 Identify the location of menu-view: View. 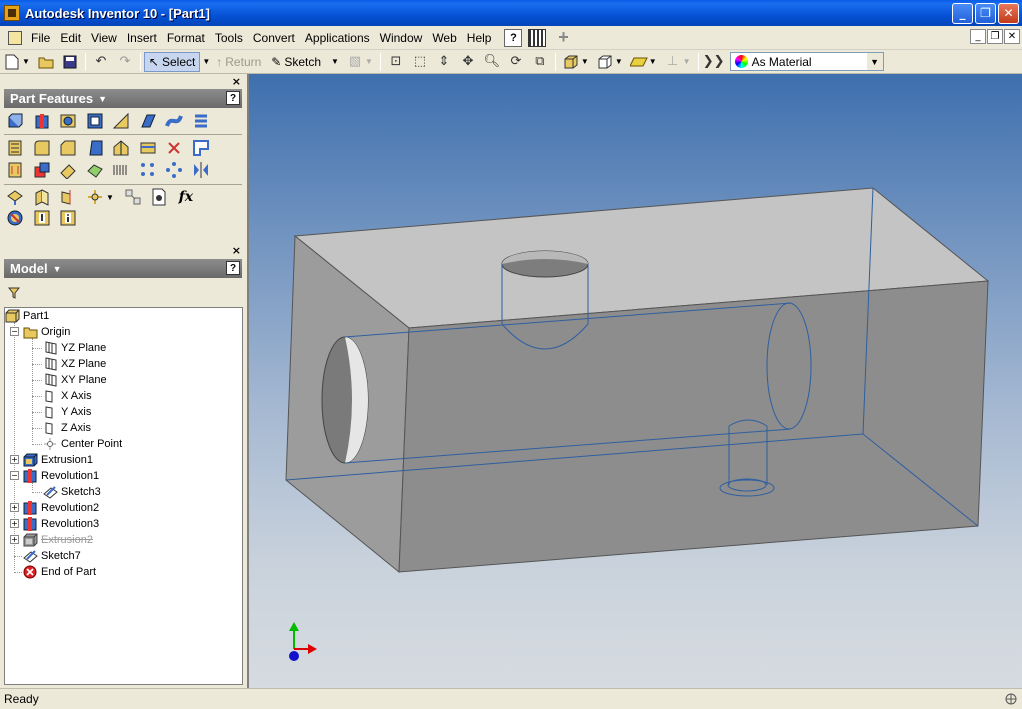
(104, 38).